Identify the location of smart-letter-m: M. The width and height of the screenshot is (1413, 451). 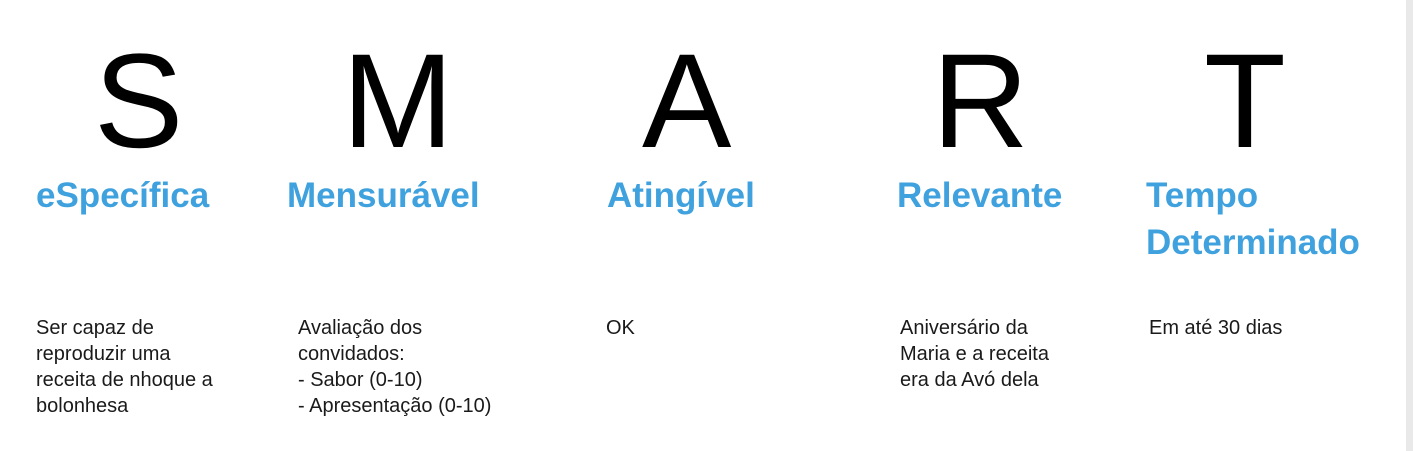
(398, 101).